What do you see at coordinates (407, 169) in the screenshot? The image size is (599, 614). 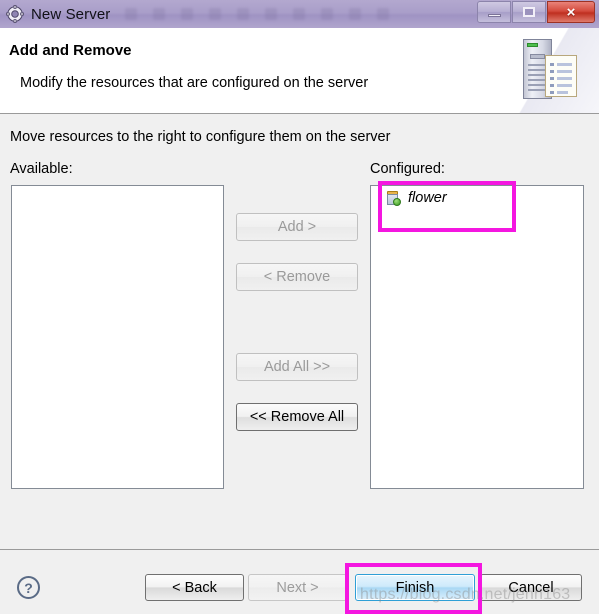 I see `configured-label: Configured:` at bounding box center [407, 169].